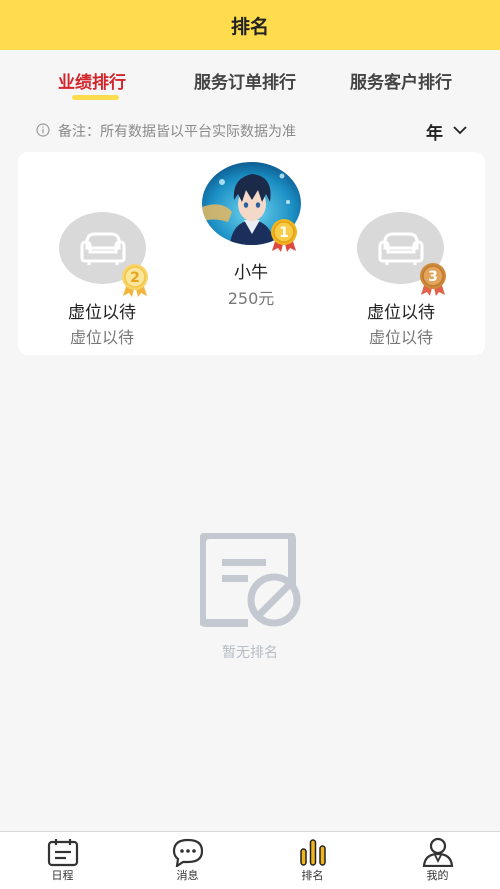 This screenshot has height=889, width=500. I want to click on nav-label-messages: 消息, so click(187, 875).